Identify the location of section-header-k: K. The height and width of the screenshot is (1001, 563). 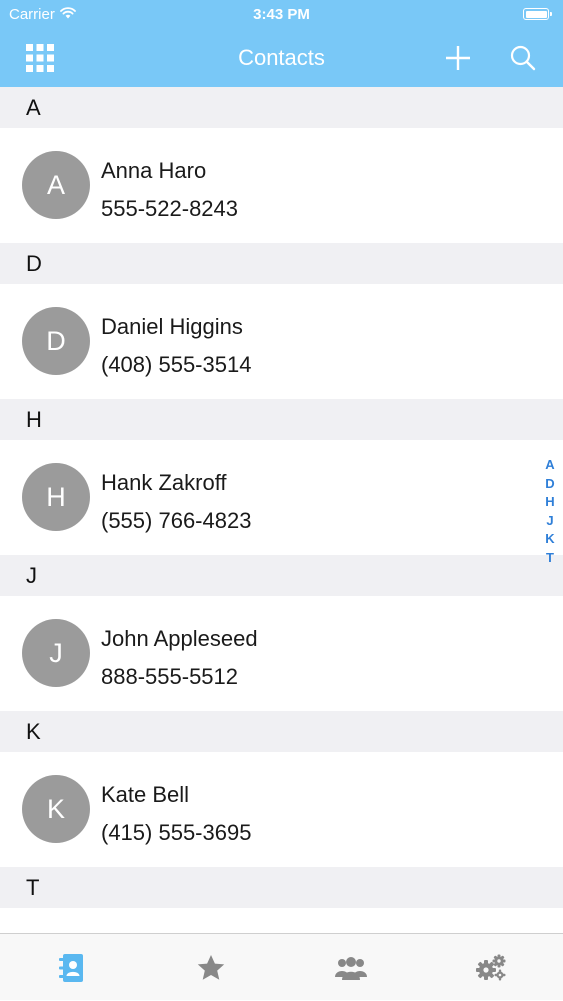
(281, 731).